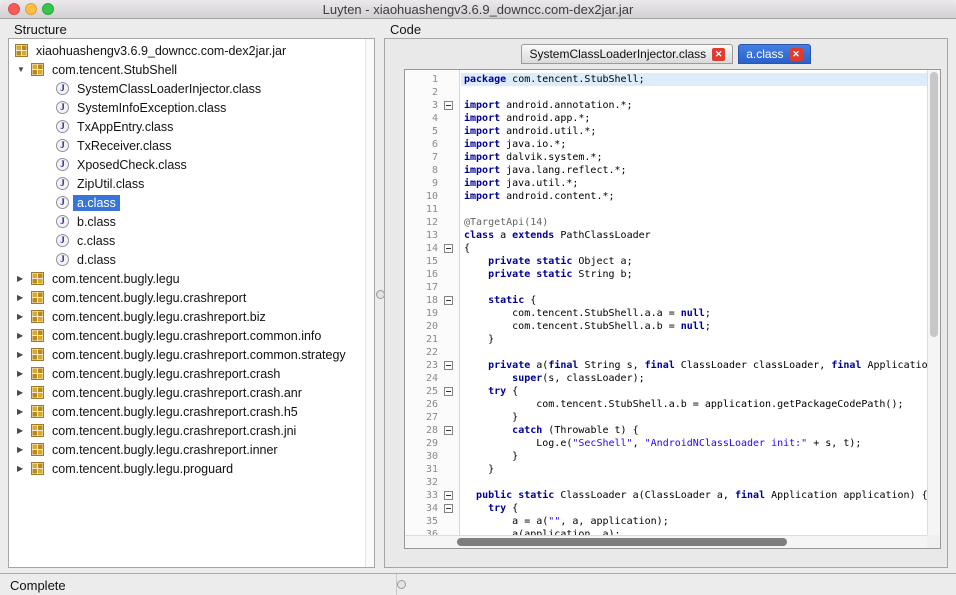 This screenshot has height=595, width=956. I want to click on code-token: Object a;, so click(602, 261).